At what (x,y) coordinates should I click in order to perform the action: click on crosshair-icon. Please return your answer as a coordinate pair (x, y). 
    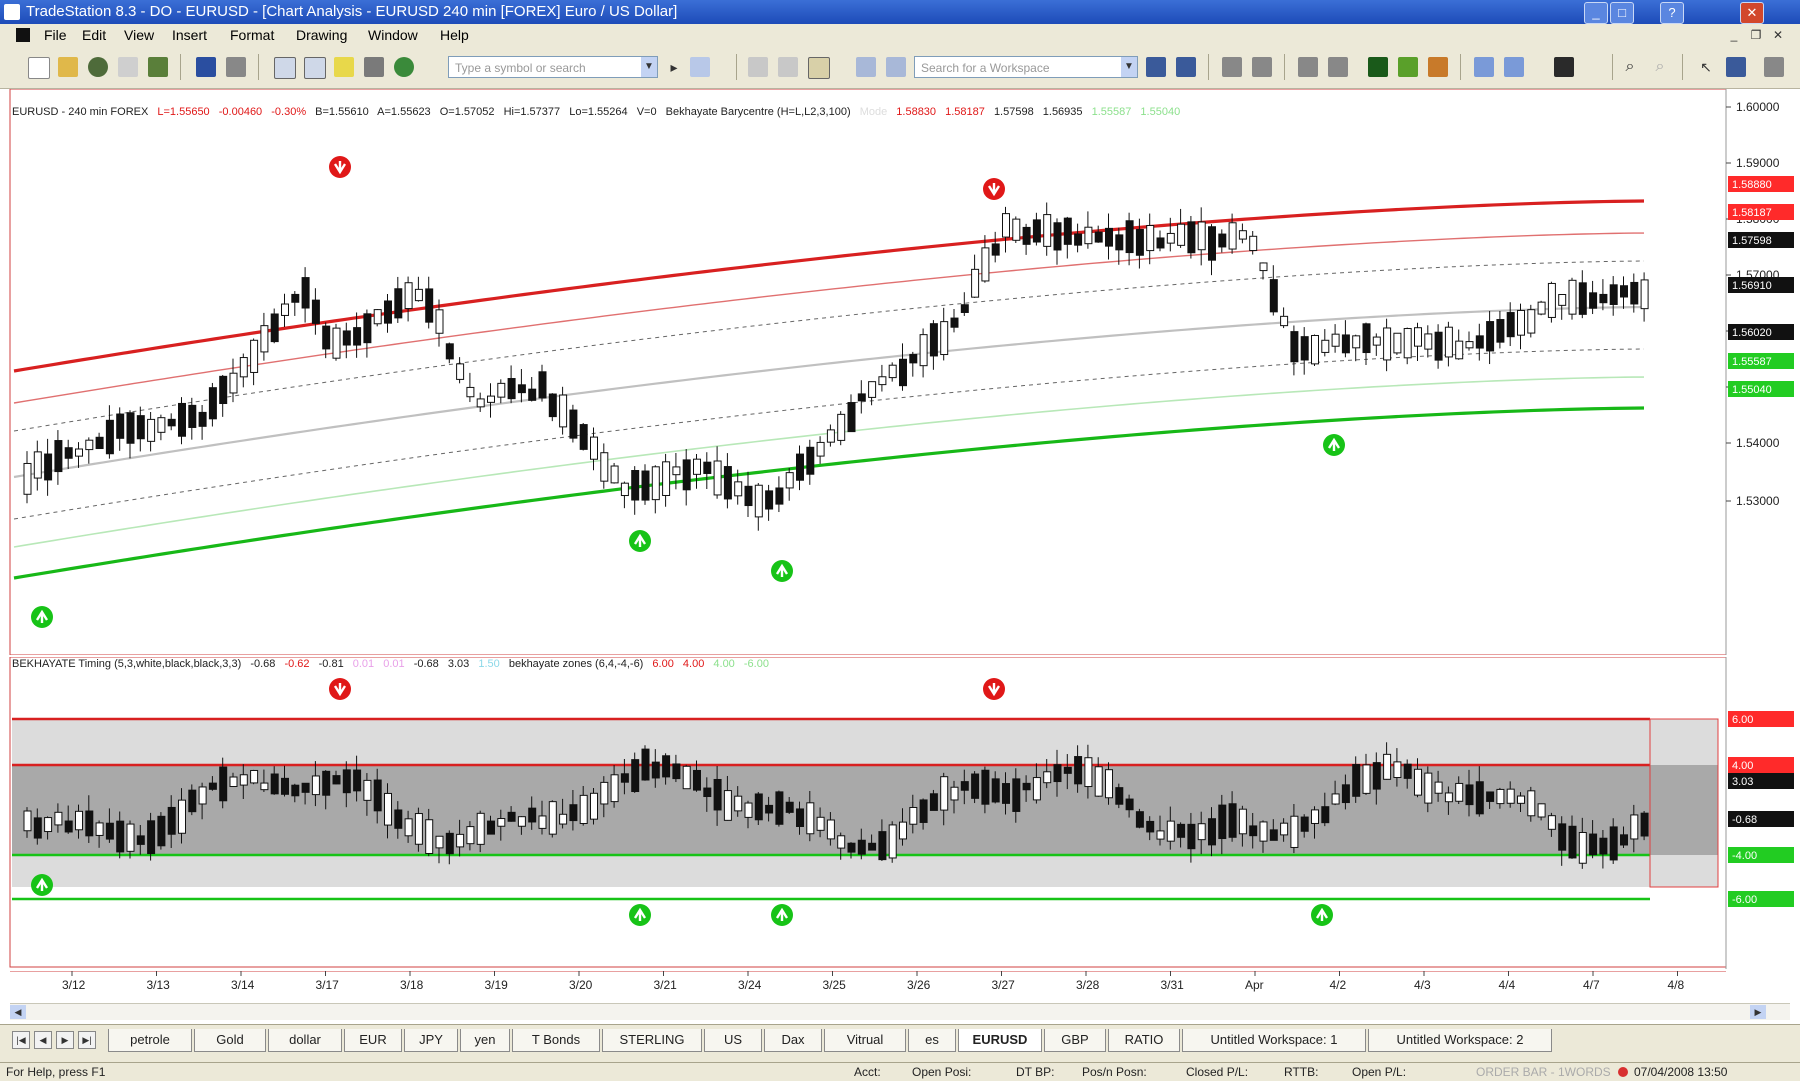
    Looking at the image, I should click on (1484, 67).